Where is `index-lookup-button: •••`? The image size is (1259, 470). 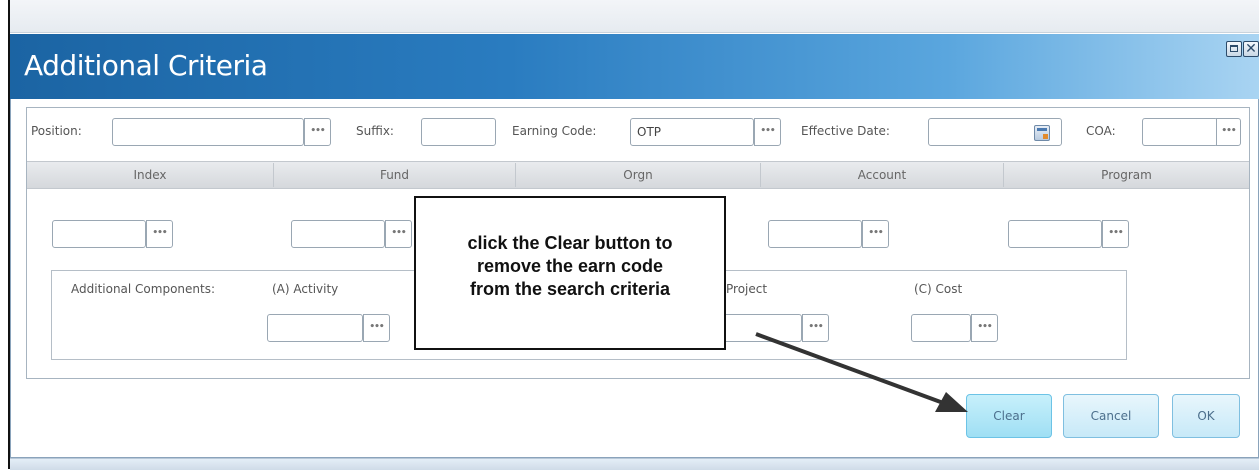
index-lookup-button: ••• is located at coordinates (159, 234).